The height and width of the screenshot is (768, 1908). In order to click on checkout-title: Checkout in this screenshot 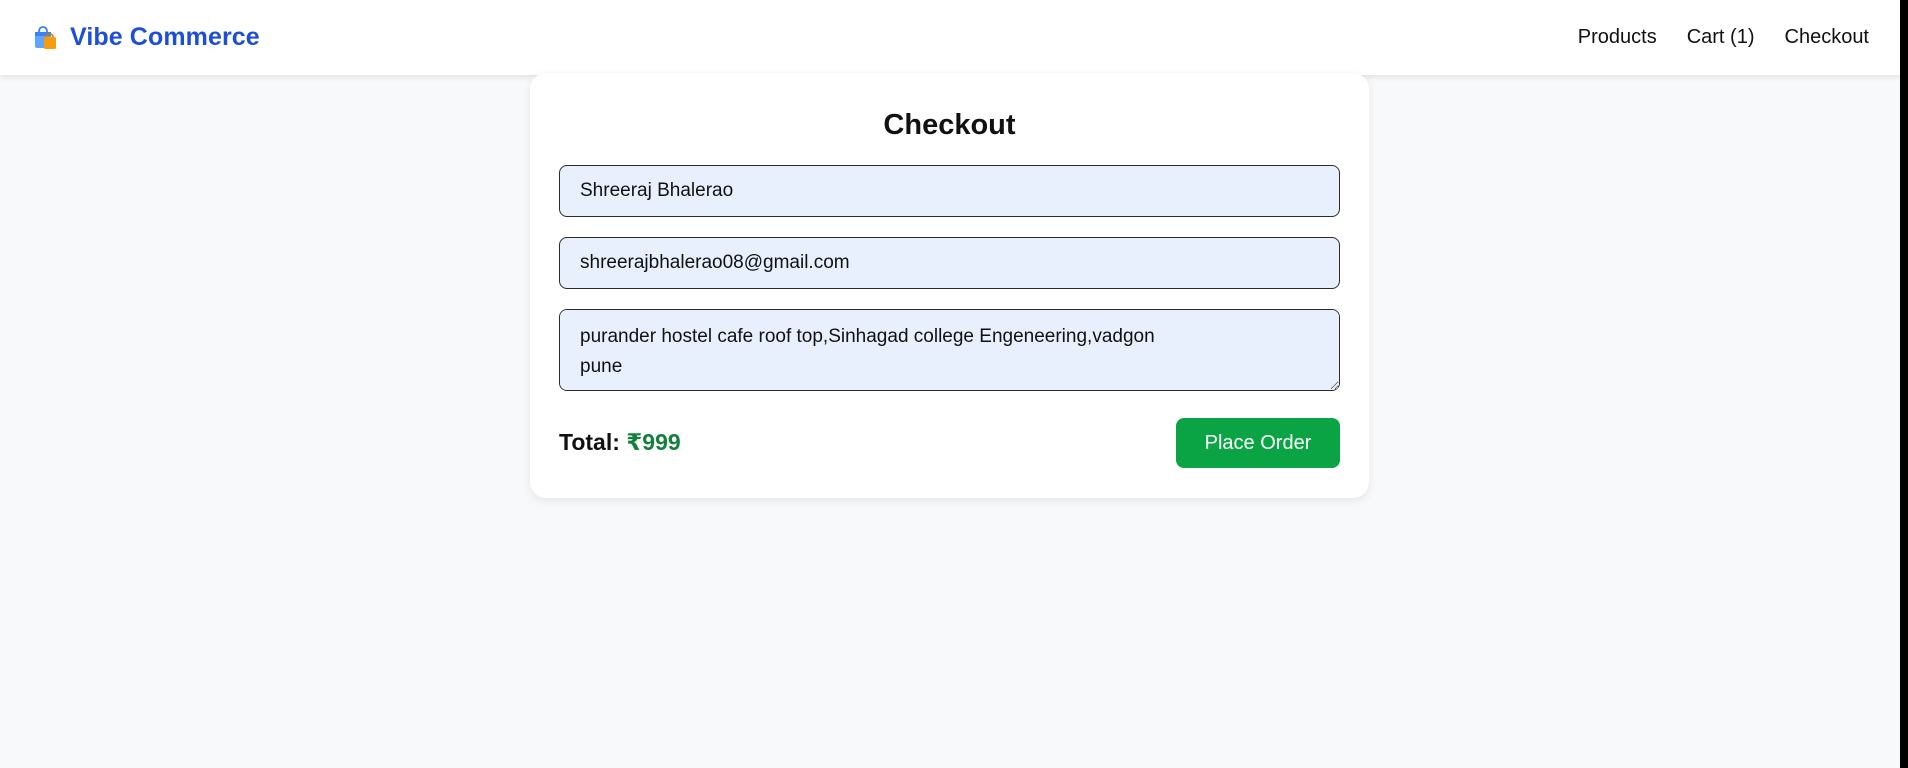, I will do `click(949, 125)`.